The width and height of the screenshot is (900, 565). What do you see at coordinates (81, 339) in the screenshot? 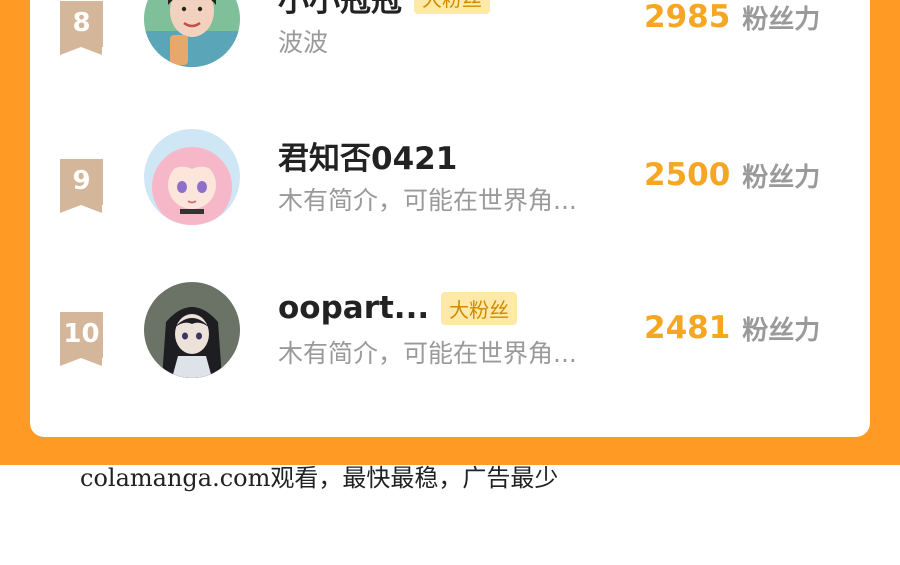
I see `rank-badge: 10` at bounding box center [81, 339].